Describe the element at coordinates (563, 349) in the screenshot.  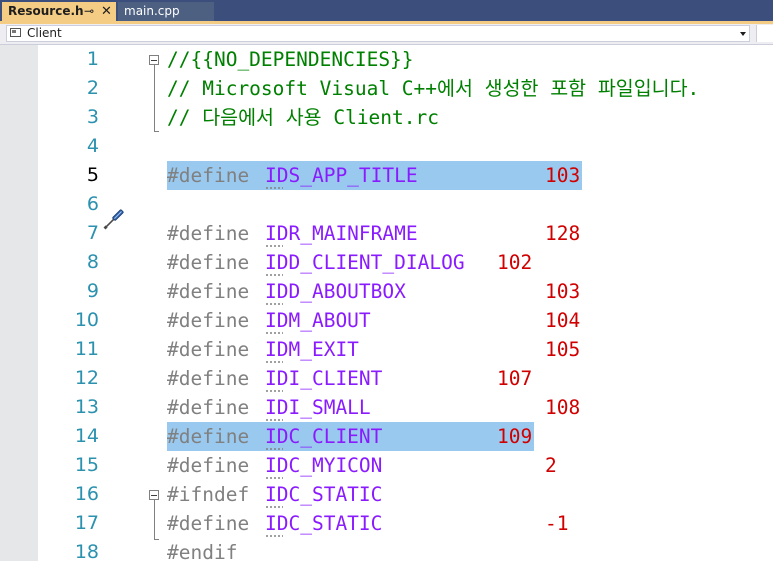
I see `macro-value: 105` at that location.